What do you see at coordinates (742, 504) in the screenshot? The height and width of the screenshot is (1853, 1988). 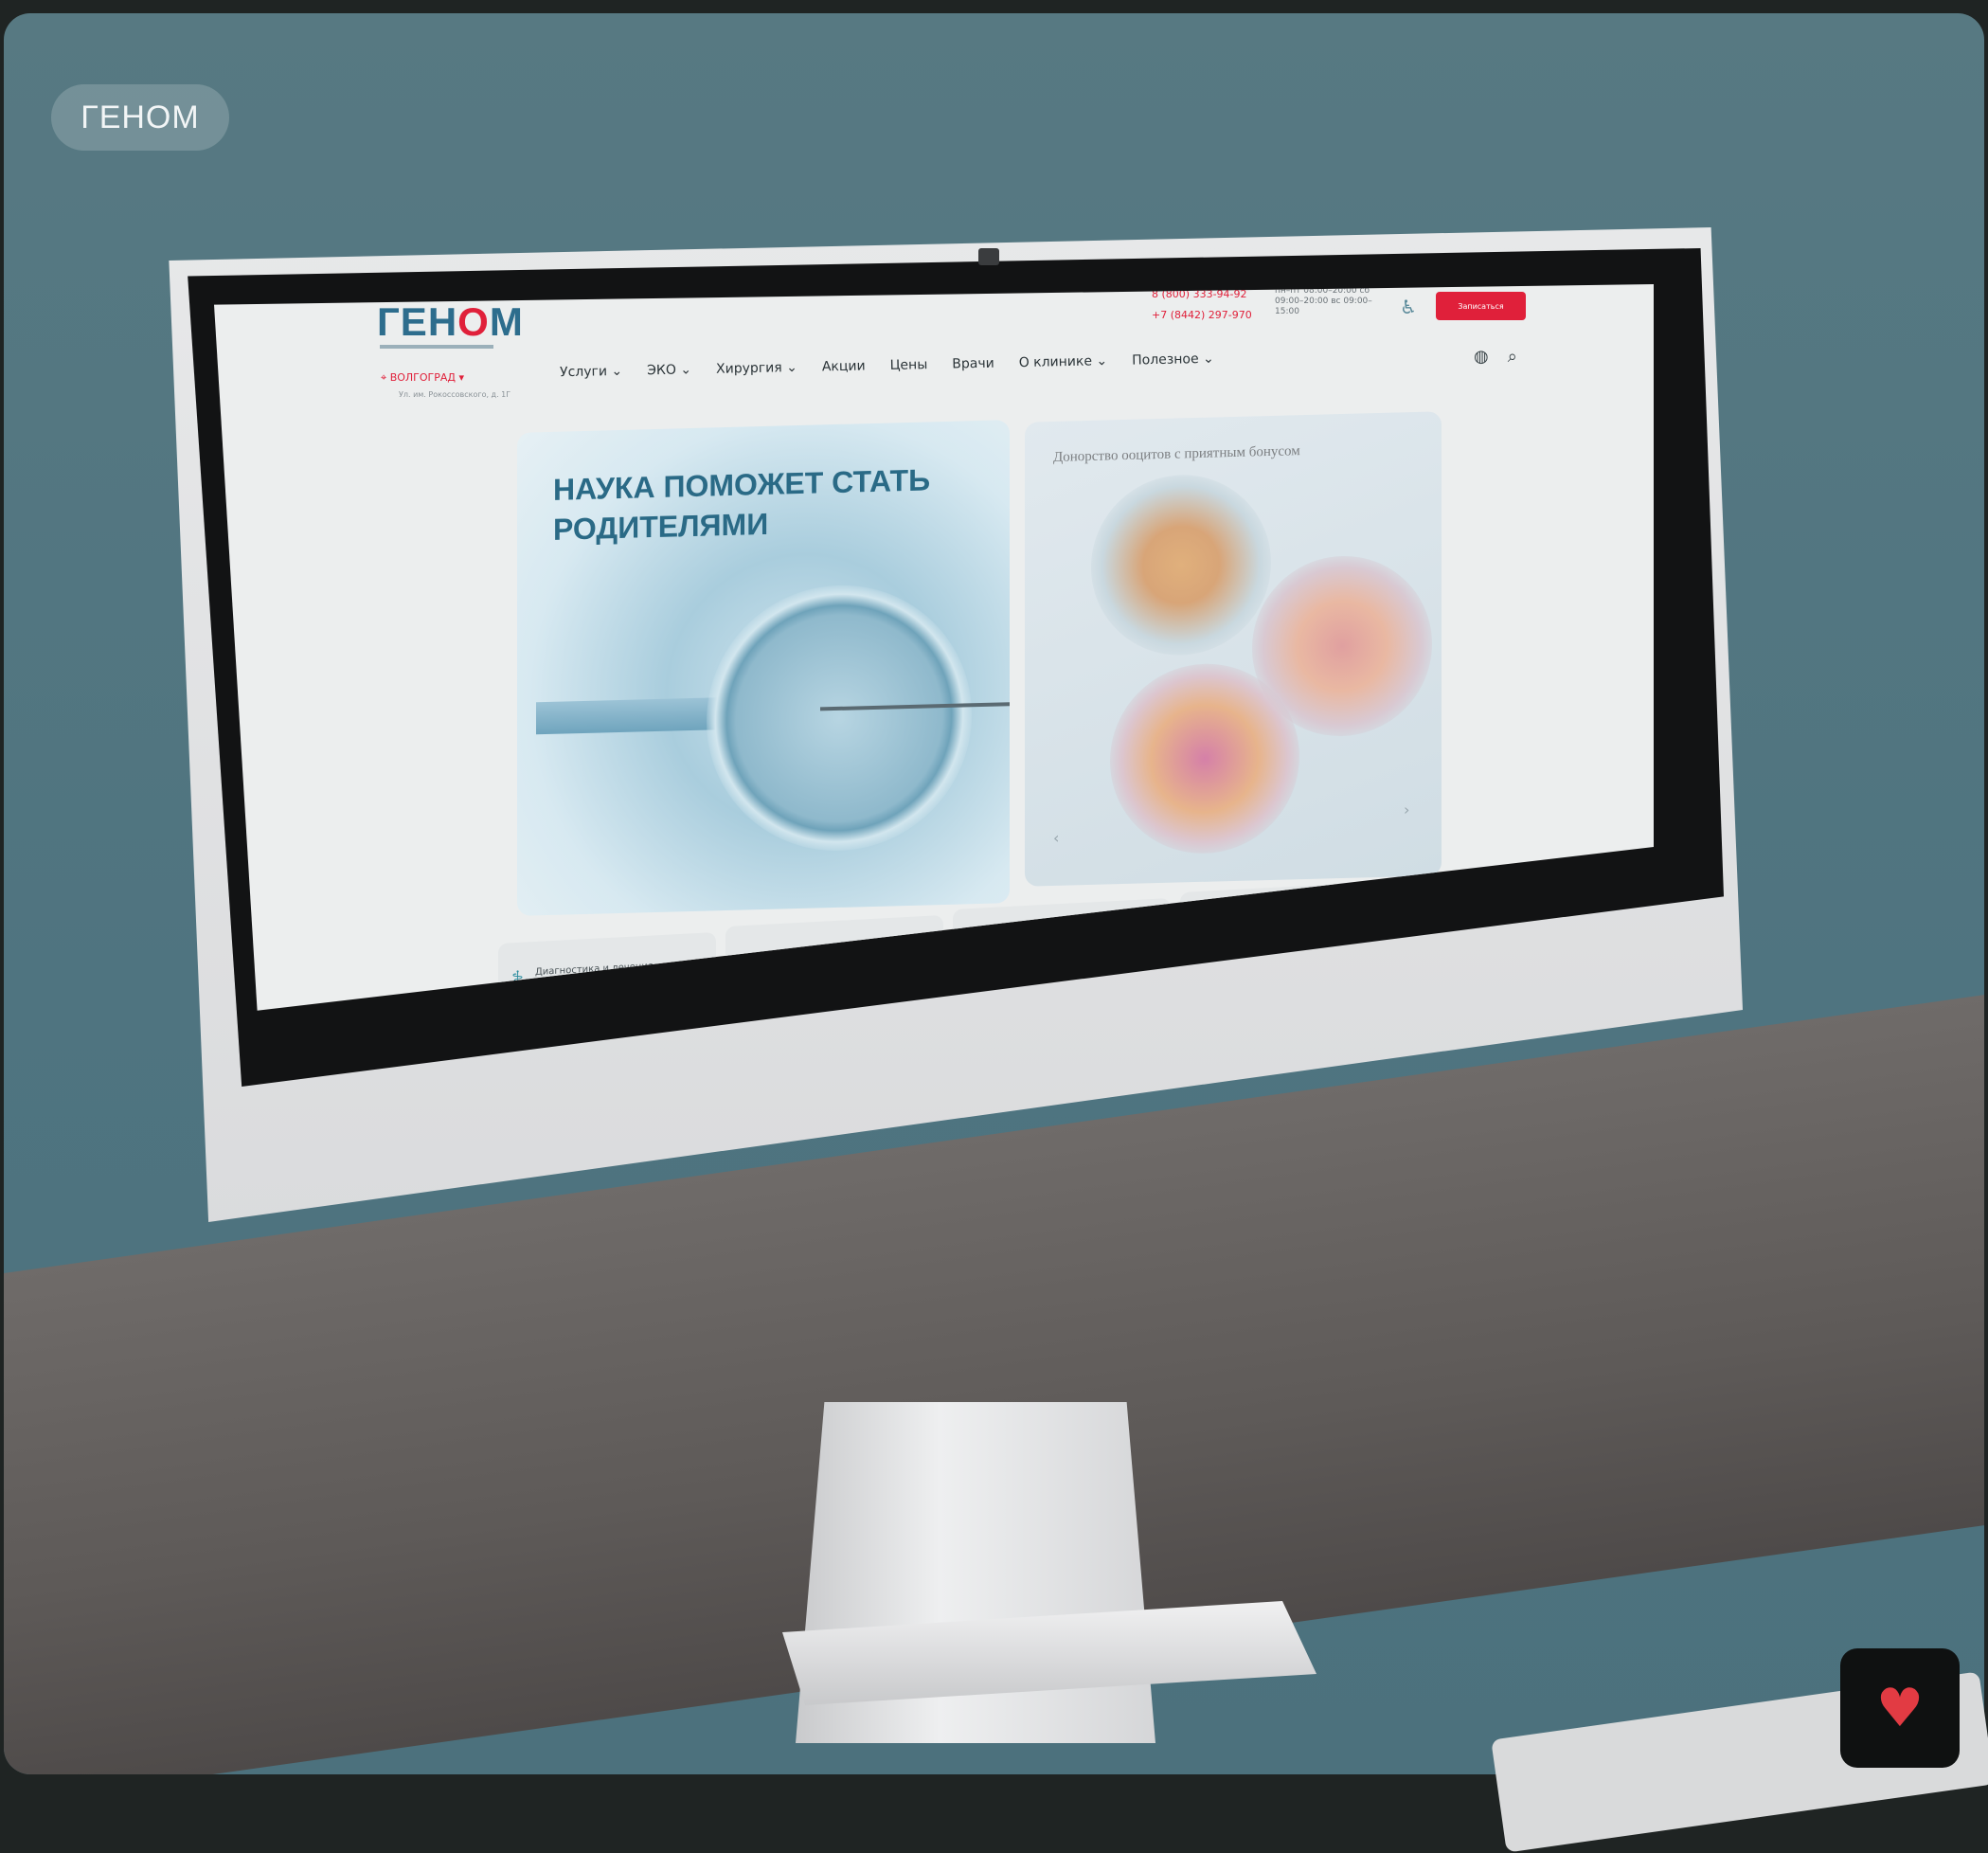 I see `hero-title: НАУКА ПОМОЖЕТ СТАТЬ РОДИТЕЛЯМИ` at bounding box center [742, 504].